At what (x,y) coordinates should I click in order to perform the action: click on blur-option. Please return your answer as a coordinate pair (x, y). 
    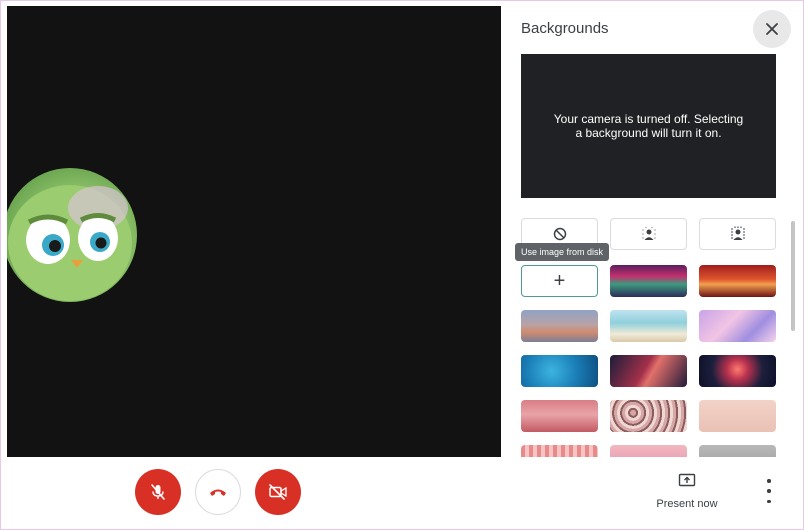
    Looking at the image, I should click on (737, 234).